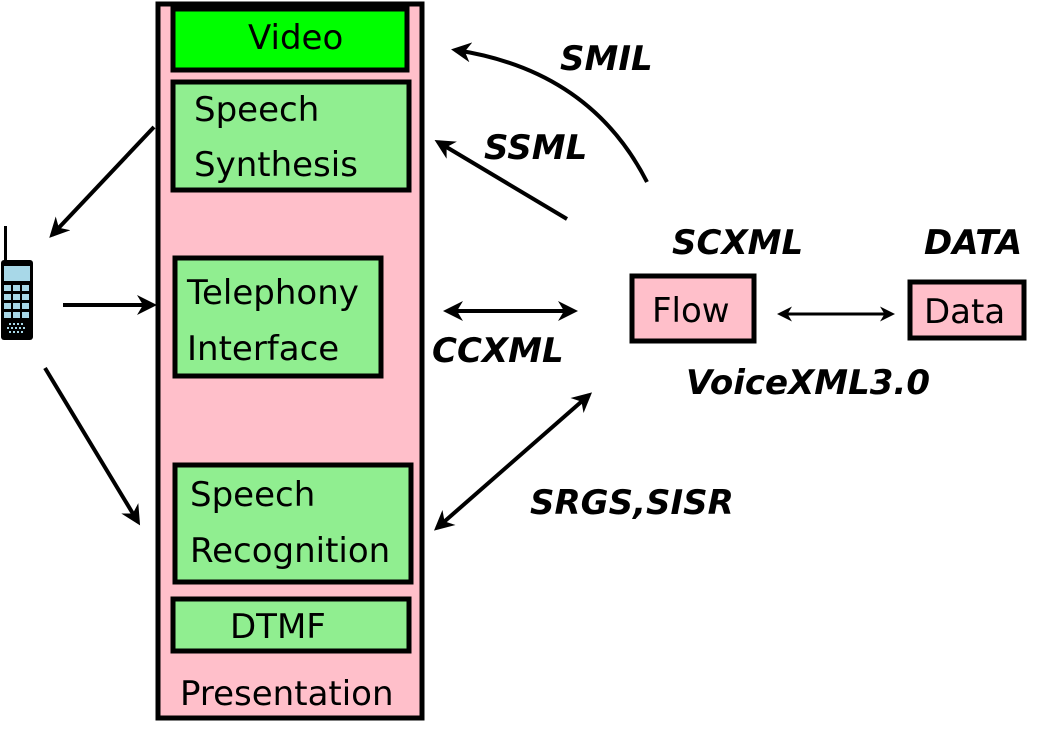  I want to click on telephony-label-line1: Telephony, so click(272, 293).